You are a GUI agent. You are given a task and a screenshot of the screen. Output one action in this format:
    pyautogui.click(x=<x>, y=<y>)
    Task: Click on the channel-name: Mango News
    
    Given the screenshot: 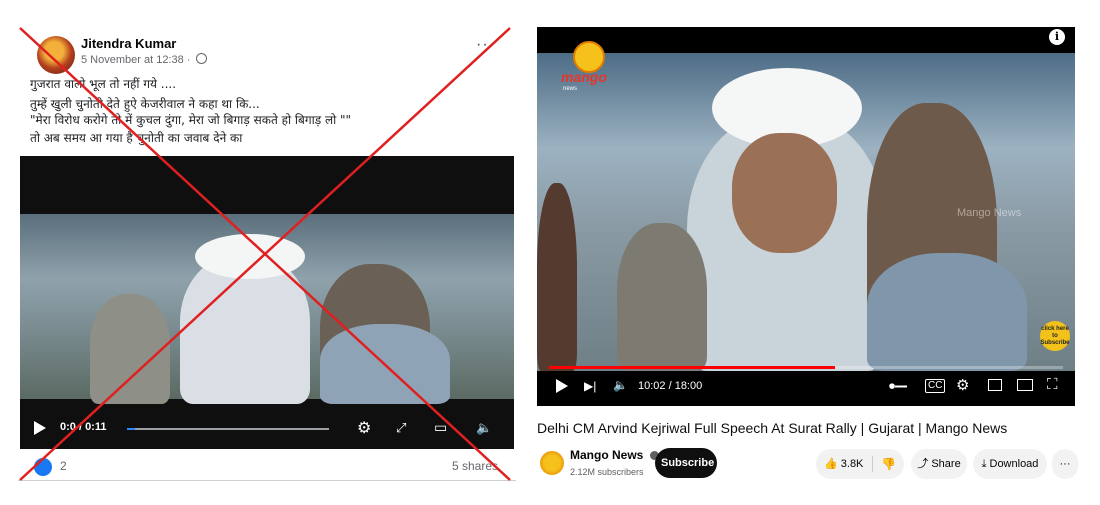 What is the action you would take?
    pyautogui.click(x=614, y=455)
    